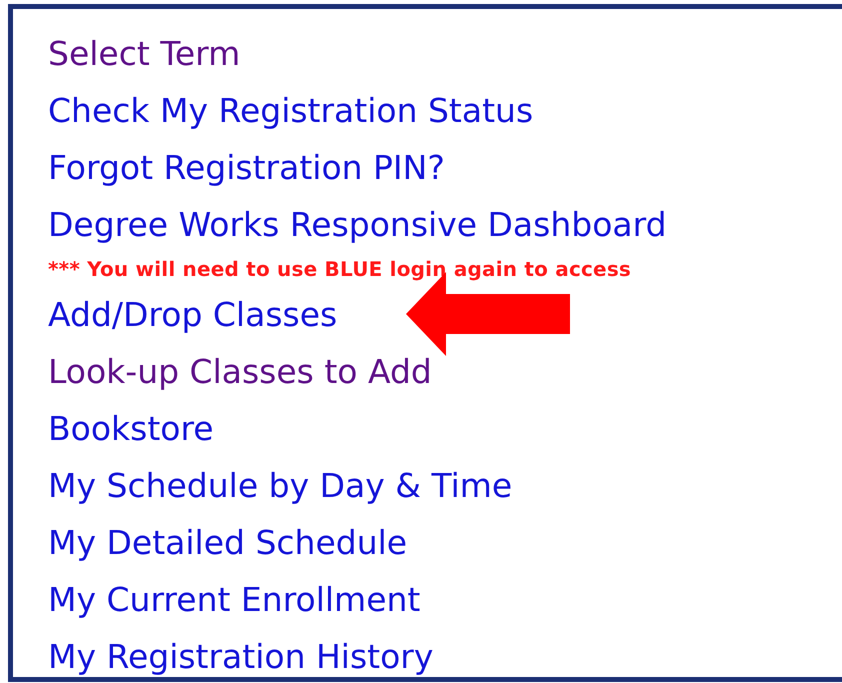 This screenshot has width=842, height=683. I want to click on menu-link: Check My Registration Status, so click(291, 110).